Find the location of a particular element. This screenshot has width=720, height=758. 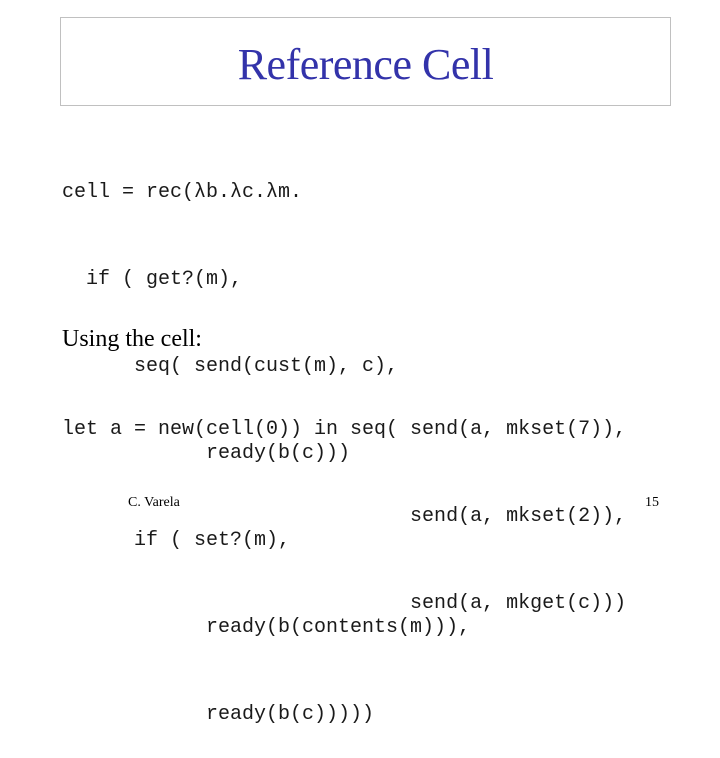

code-line: cell = rec(λb.λc.λm. is located at coordinates (182, 192).